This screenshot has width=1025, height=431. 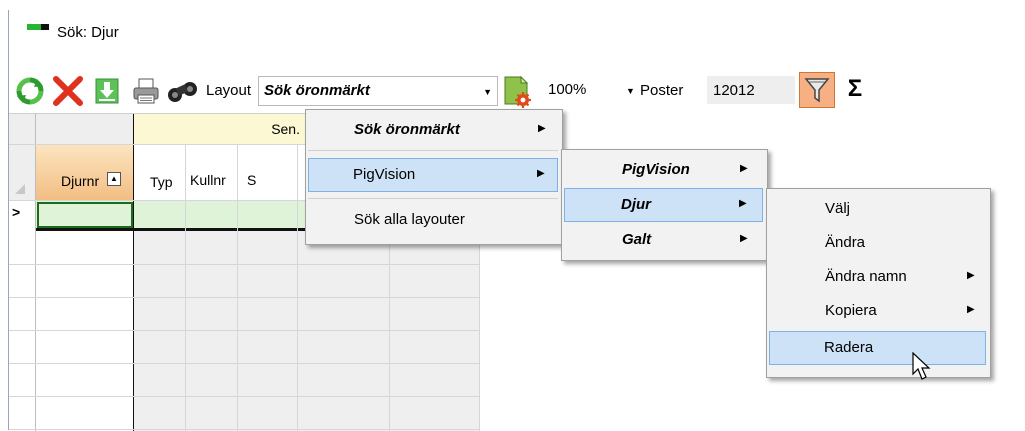 I want to click on group-header: Sen., so click(x=220, y=129).